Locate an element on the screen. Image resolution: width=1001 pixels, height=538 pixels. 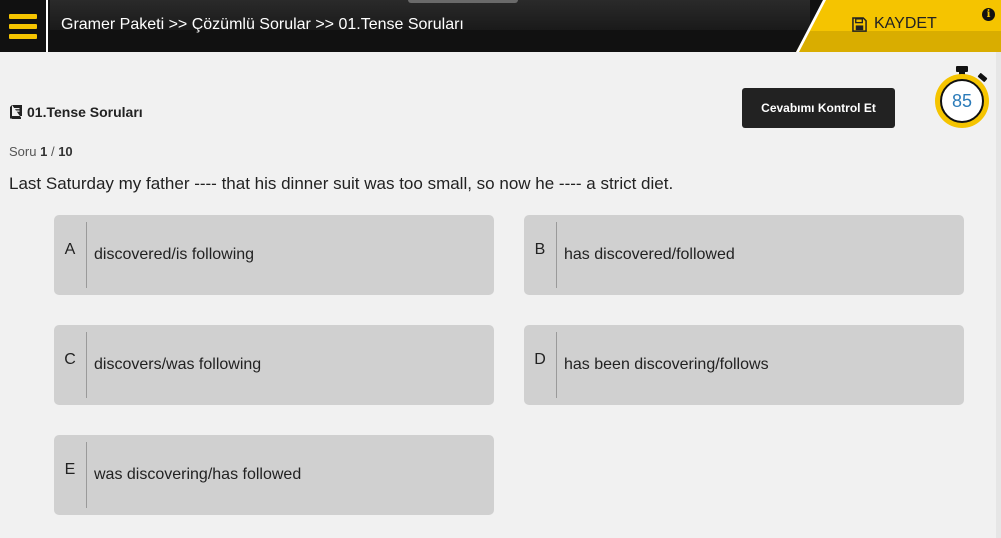
floppy-disk-icon is located at coordinates (859, 24).